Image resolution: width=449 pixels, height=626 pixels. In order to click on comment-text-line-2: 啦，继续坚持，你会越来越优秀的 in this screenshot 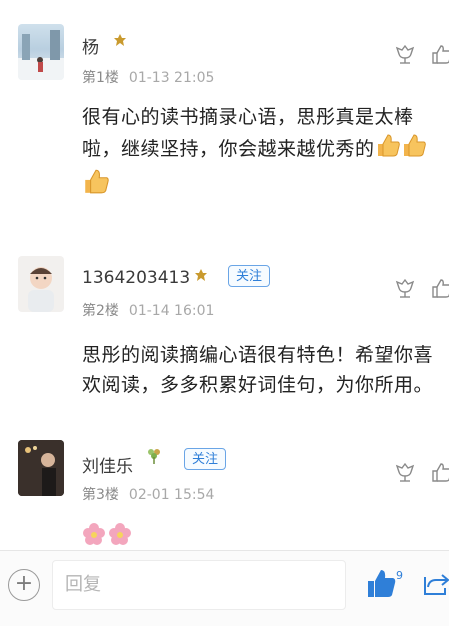, I will do `click(262, 149)`.